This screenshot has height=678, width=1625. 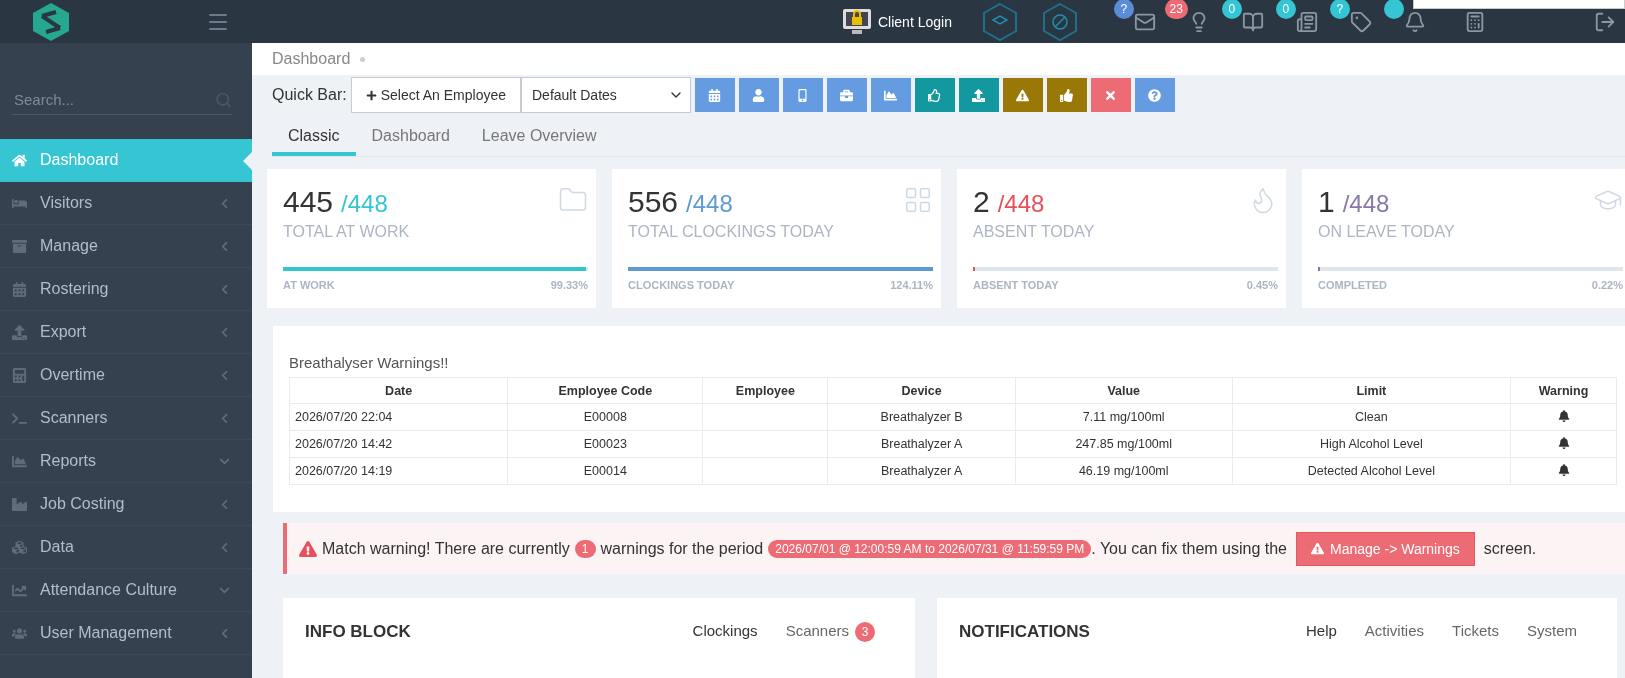 I want to click on sidebar-item: Manage, so click(x=126, y=246).